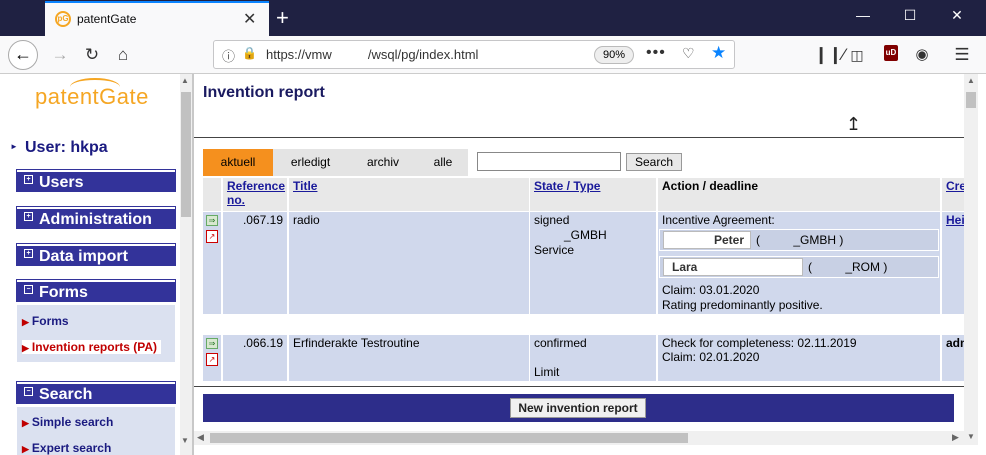  Describe the element at coordinates (848, 267) in the screenshot. I see `inventor-org: ( _ROM )` at that location.